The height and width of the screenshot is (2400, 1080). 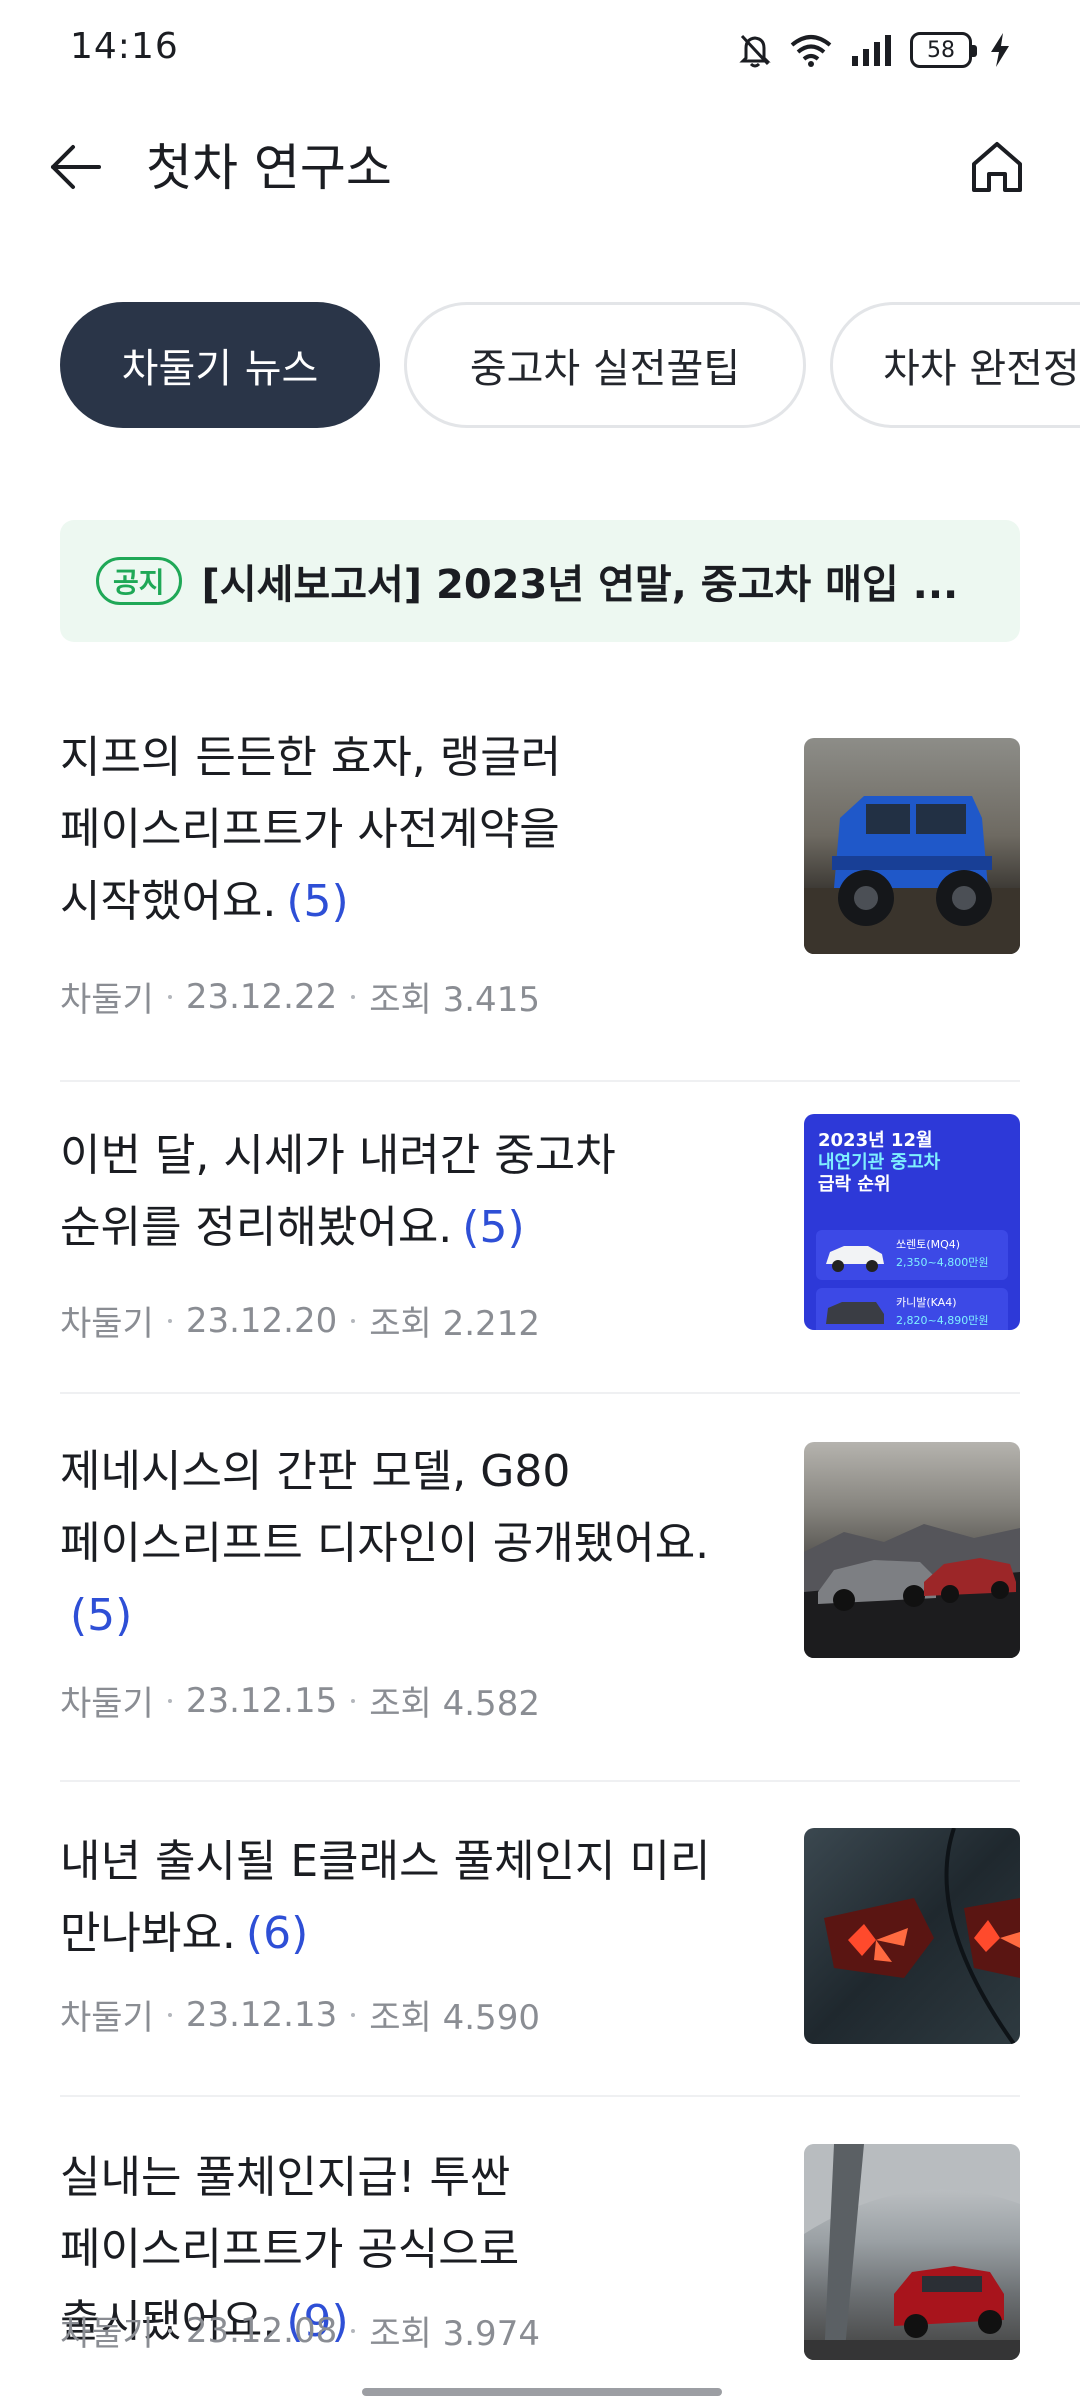 What do you see at coordinates (926, 1302) in the screenshot?
I see `thumb-item-2: 카니발(KA4)` at bounding box center [926, 1302].